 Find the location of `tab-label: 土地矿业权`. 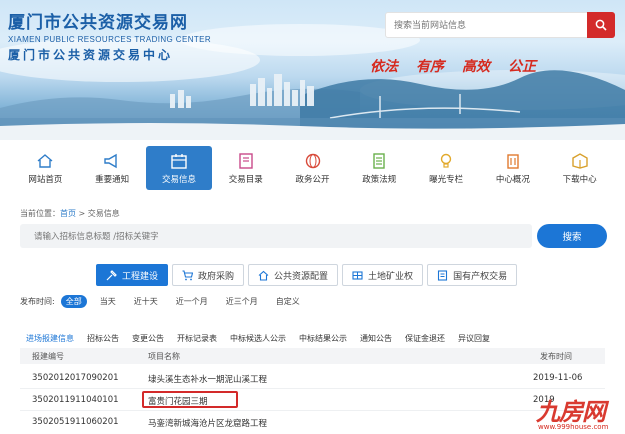

tab-label: 土地矿业权 is located at coordinates (391, 276).